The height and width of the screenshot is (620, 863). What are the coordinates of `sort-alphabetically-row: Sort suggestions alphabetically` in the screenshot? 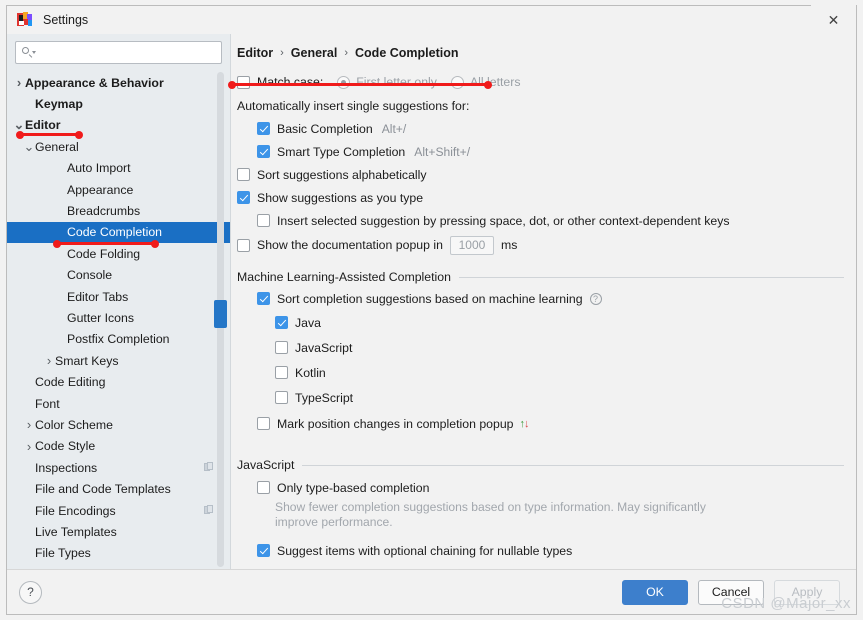 It's located at (540, 174).